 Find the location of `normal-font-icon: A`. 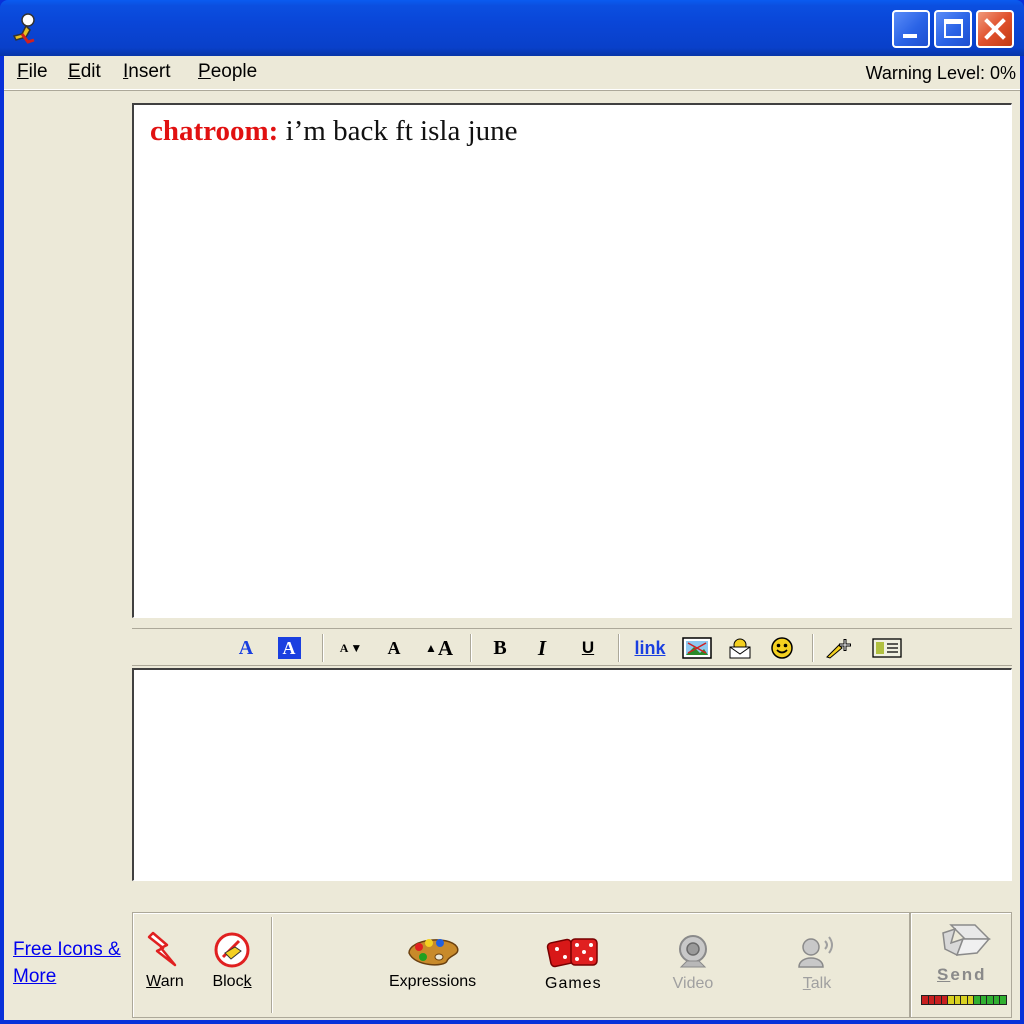

normal-font-icon: A is located at coordinates (394, 647).